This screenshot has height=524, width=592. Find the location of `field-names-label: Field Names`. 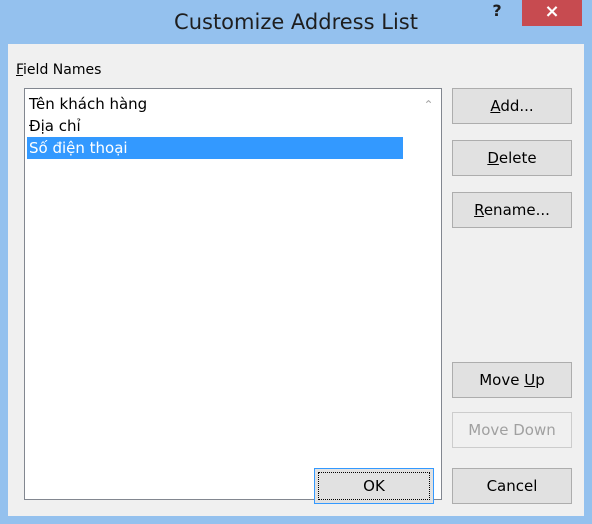

field-names-label: Field Names is located at coordinates (58, 70).